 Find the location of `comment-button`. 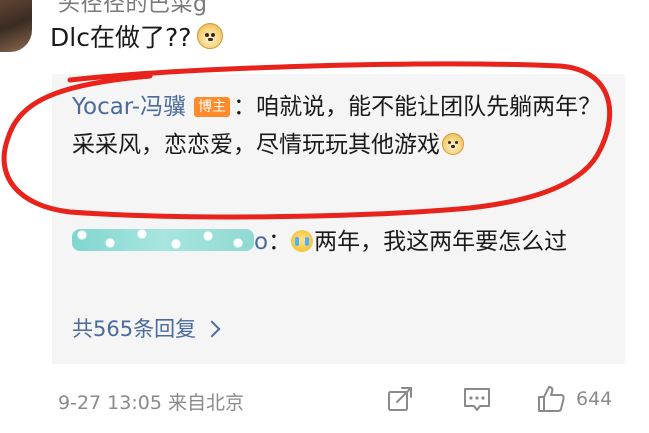

comment-button is located at coordinates (477, 399).